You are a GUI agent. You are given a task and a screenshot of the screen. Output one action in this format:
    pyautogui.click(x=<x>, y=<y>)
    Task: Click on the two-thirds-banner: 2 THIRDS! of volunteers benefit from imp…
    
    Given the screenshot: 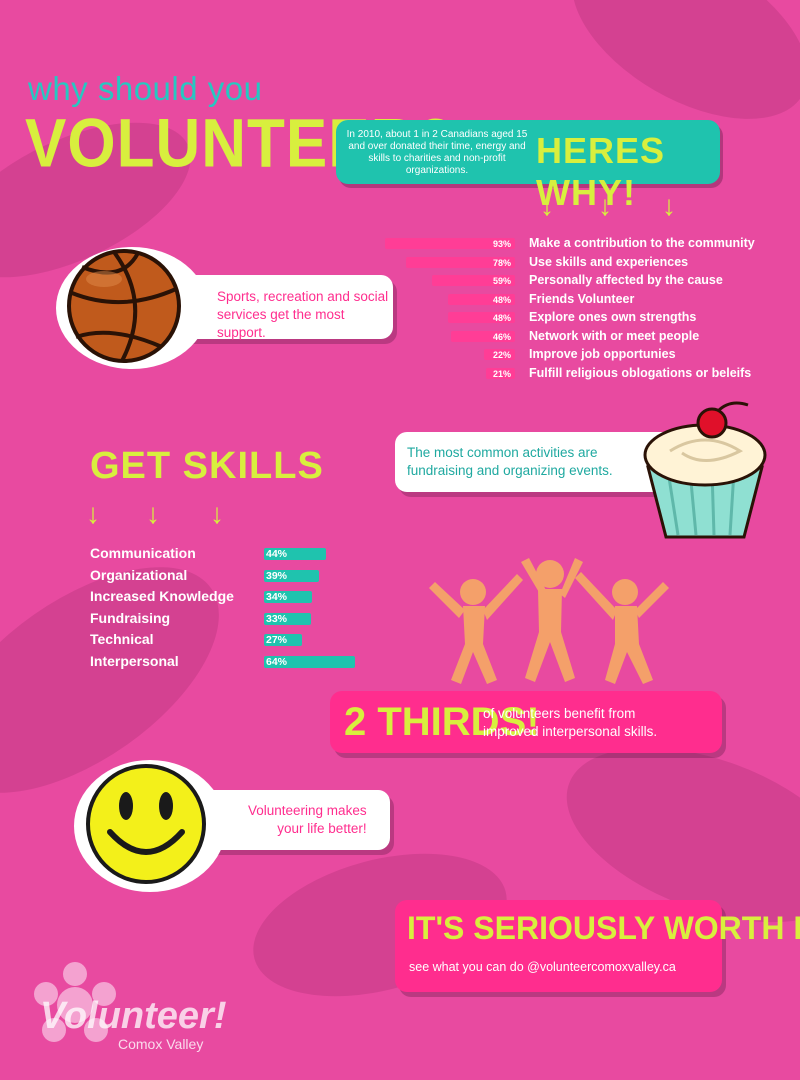 What is the action you would take?
    pyautogui.click(x=526, y=722)
    